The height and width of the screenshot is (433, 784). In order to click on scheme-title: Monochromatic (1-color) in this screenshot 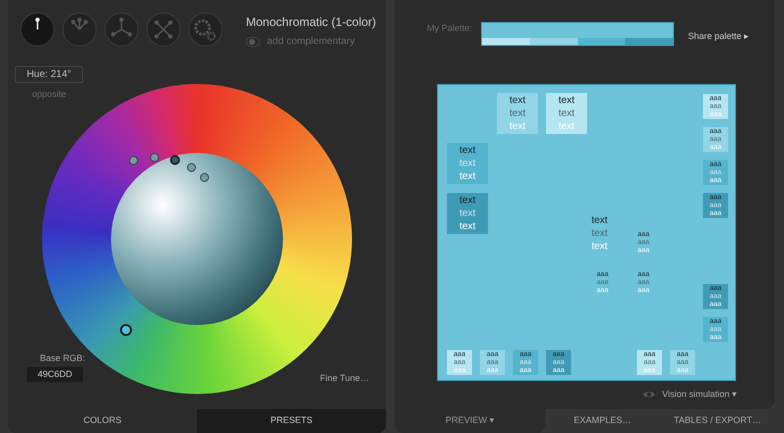, I will do `click(311, 22)`.